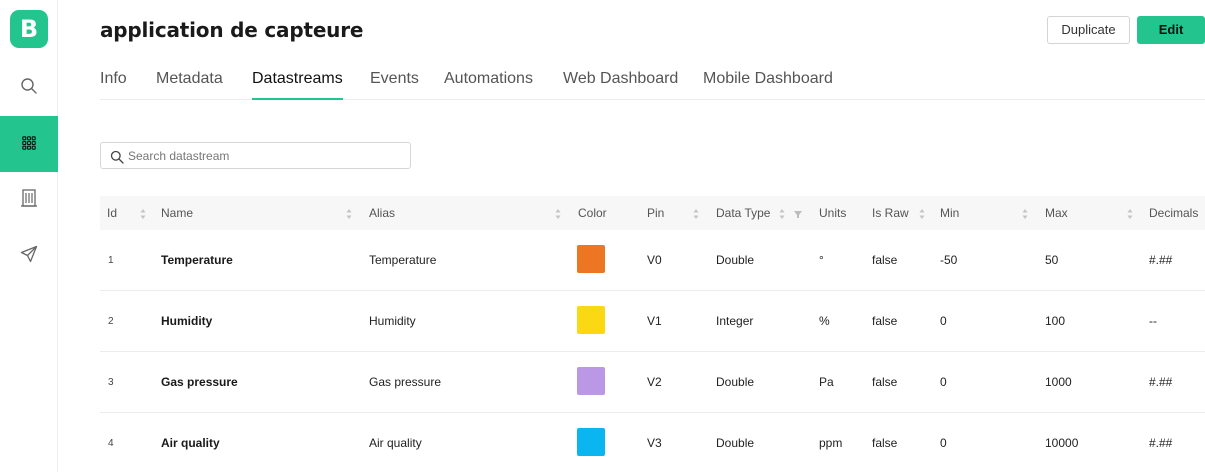 Image resolution: width=1205 pixels, height=472 pixels. What do you see at coordinates (112, 213) in the screenshot?
I see `column-header-id: Id` at bounding box center [112, 213].